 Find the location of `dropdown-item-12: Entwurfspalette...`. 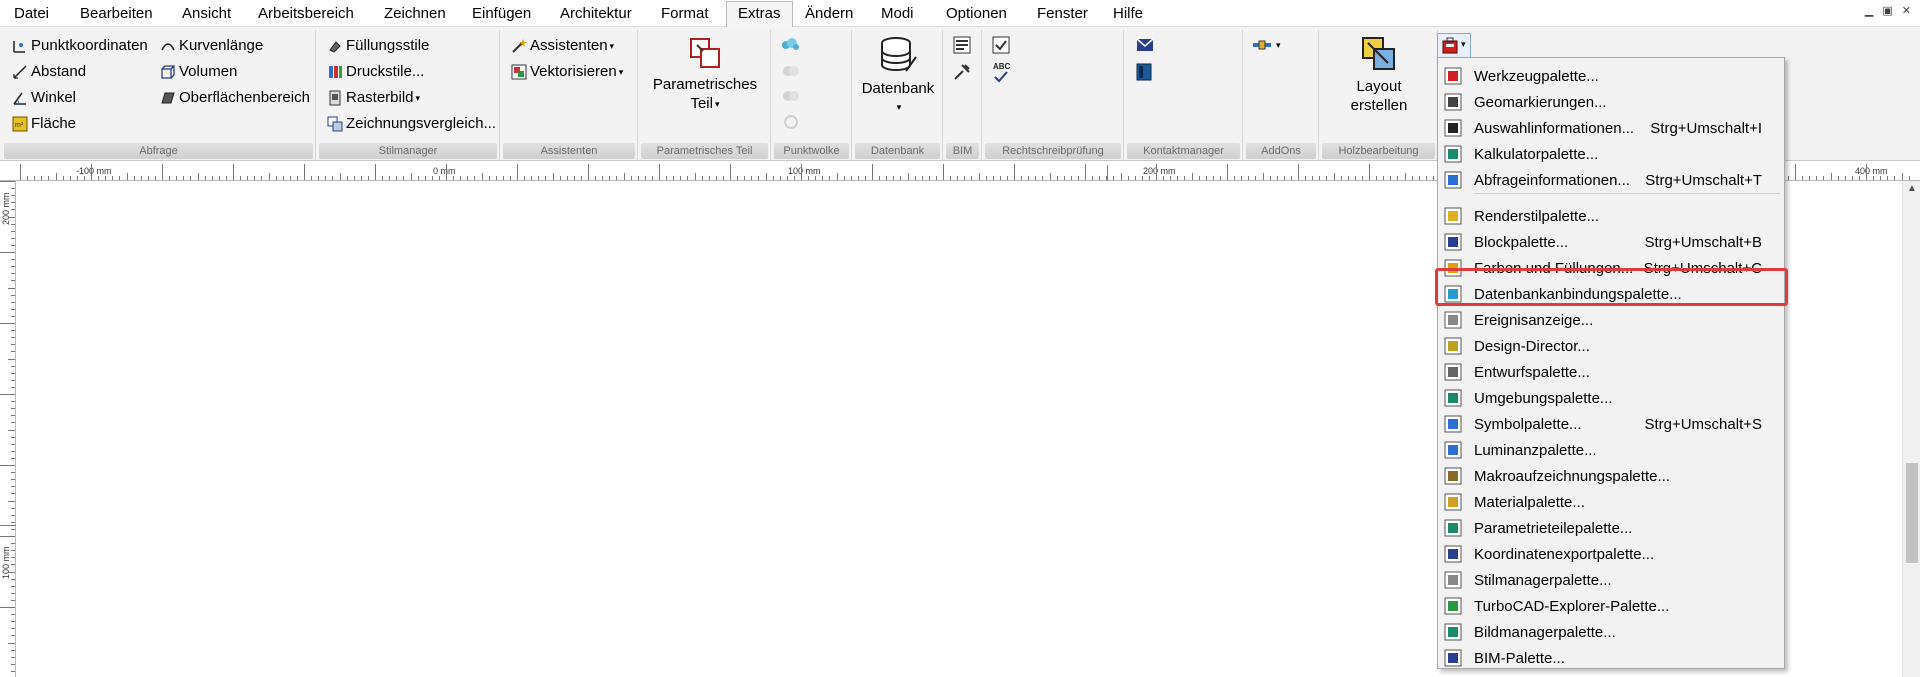

dropdown-item-12: Entwurfspalette... is located at coordinates (1611, 372).